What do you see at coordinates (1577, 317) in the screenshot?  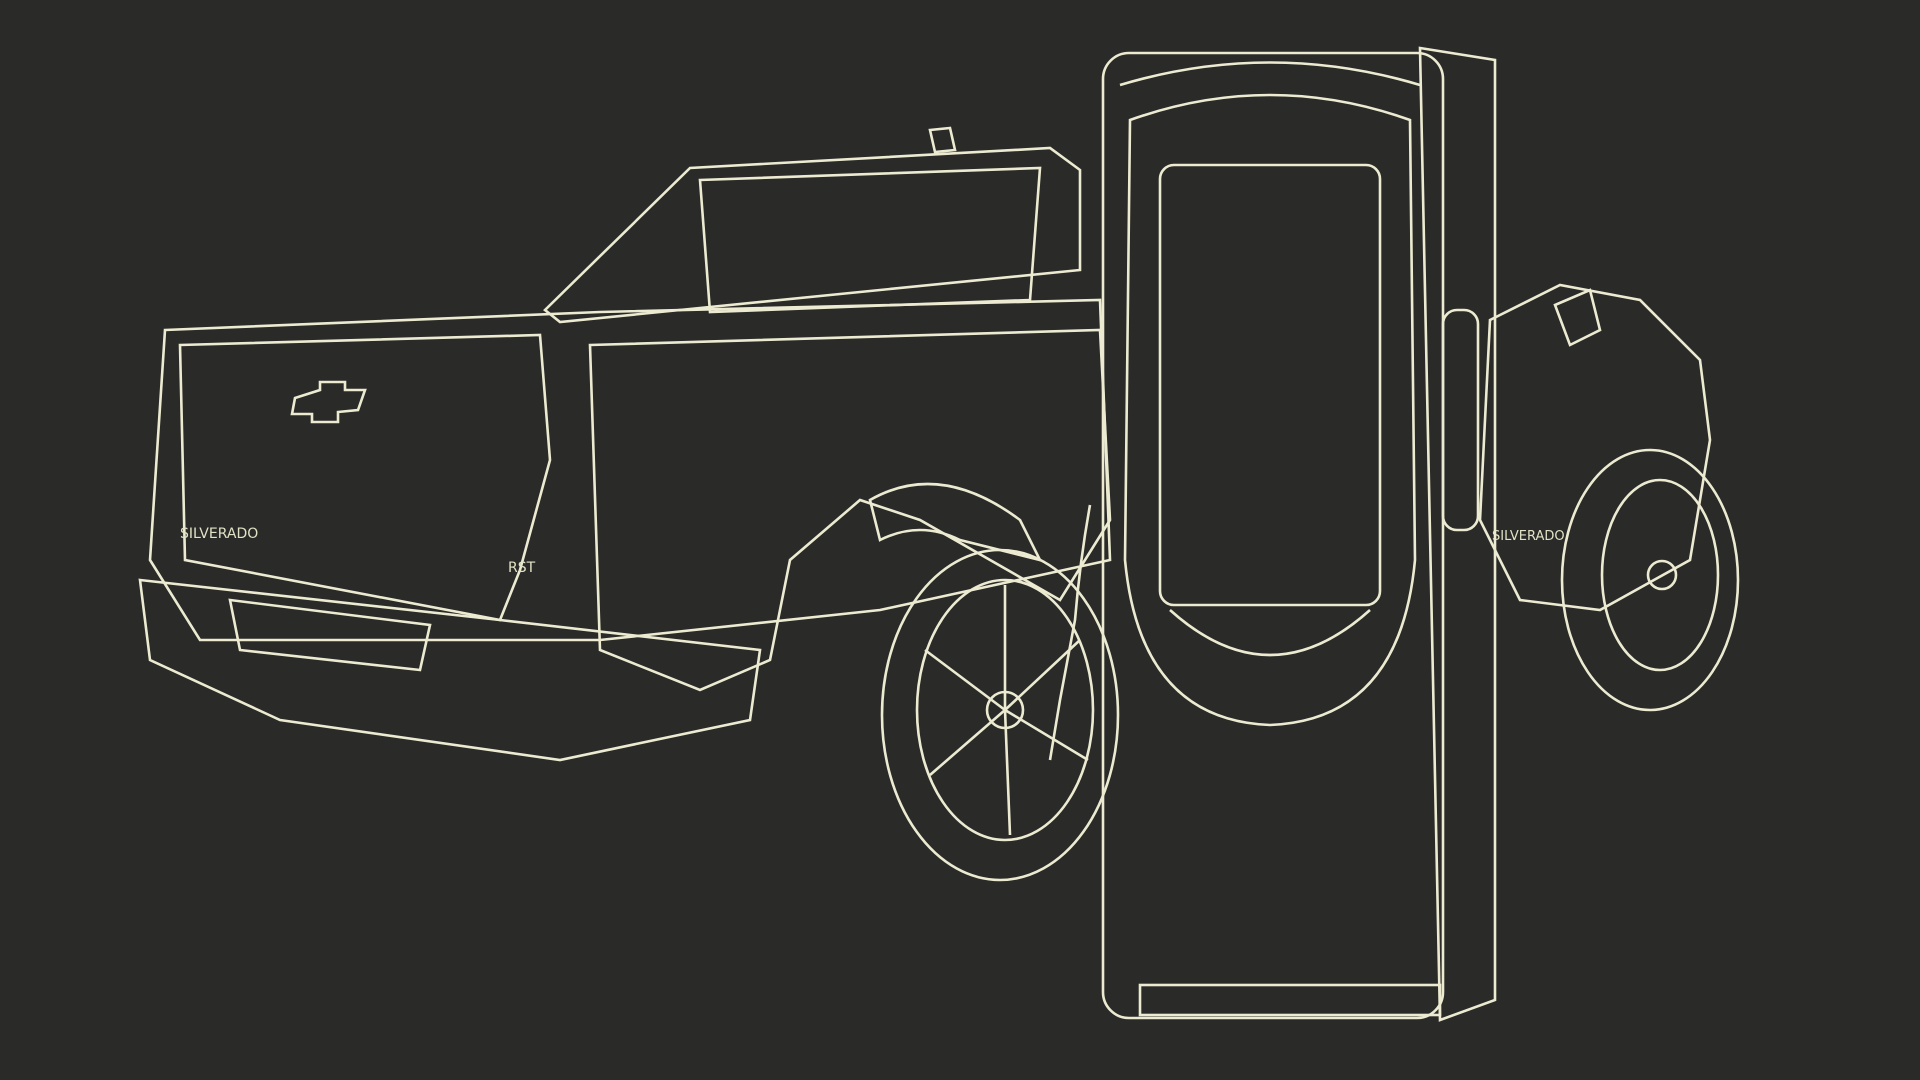 I see `side-mirror` at bounding box center [1577, 317].